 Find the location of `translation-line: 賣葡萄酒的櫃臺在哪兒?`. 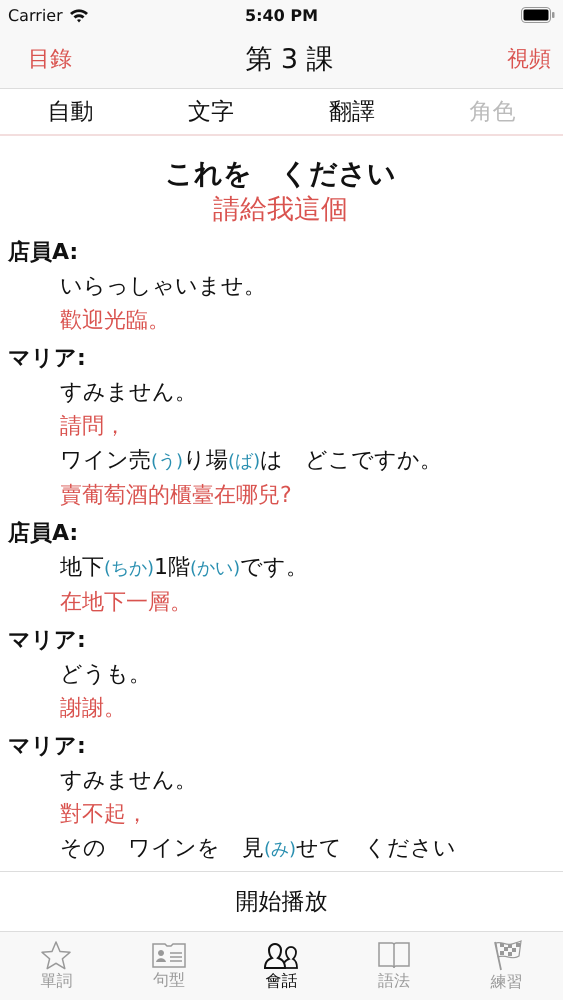

translation-line: 賣葡萄酒的櫃臺在哪兒? is located at coordinates (175, 496).